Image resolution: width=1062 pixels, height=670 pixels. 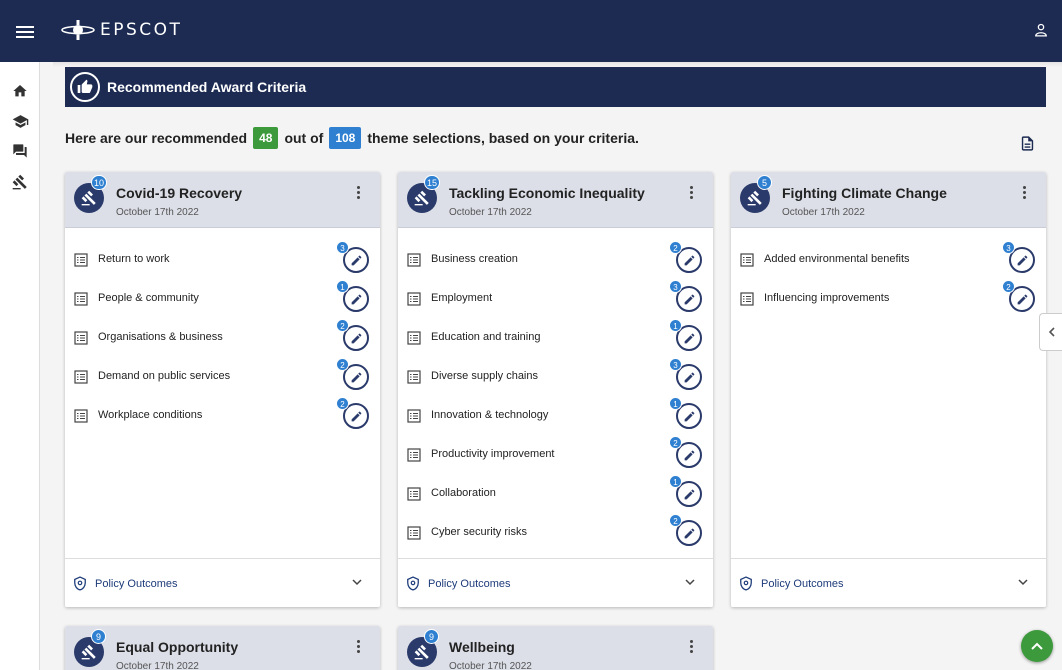 What do you see at coordinates (482, 647) in the screenshot?
I see `card-title: Wellbeing` at bounding box center [482, 647].